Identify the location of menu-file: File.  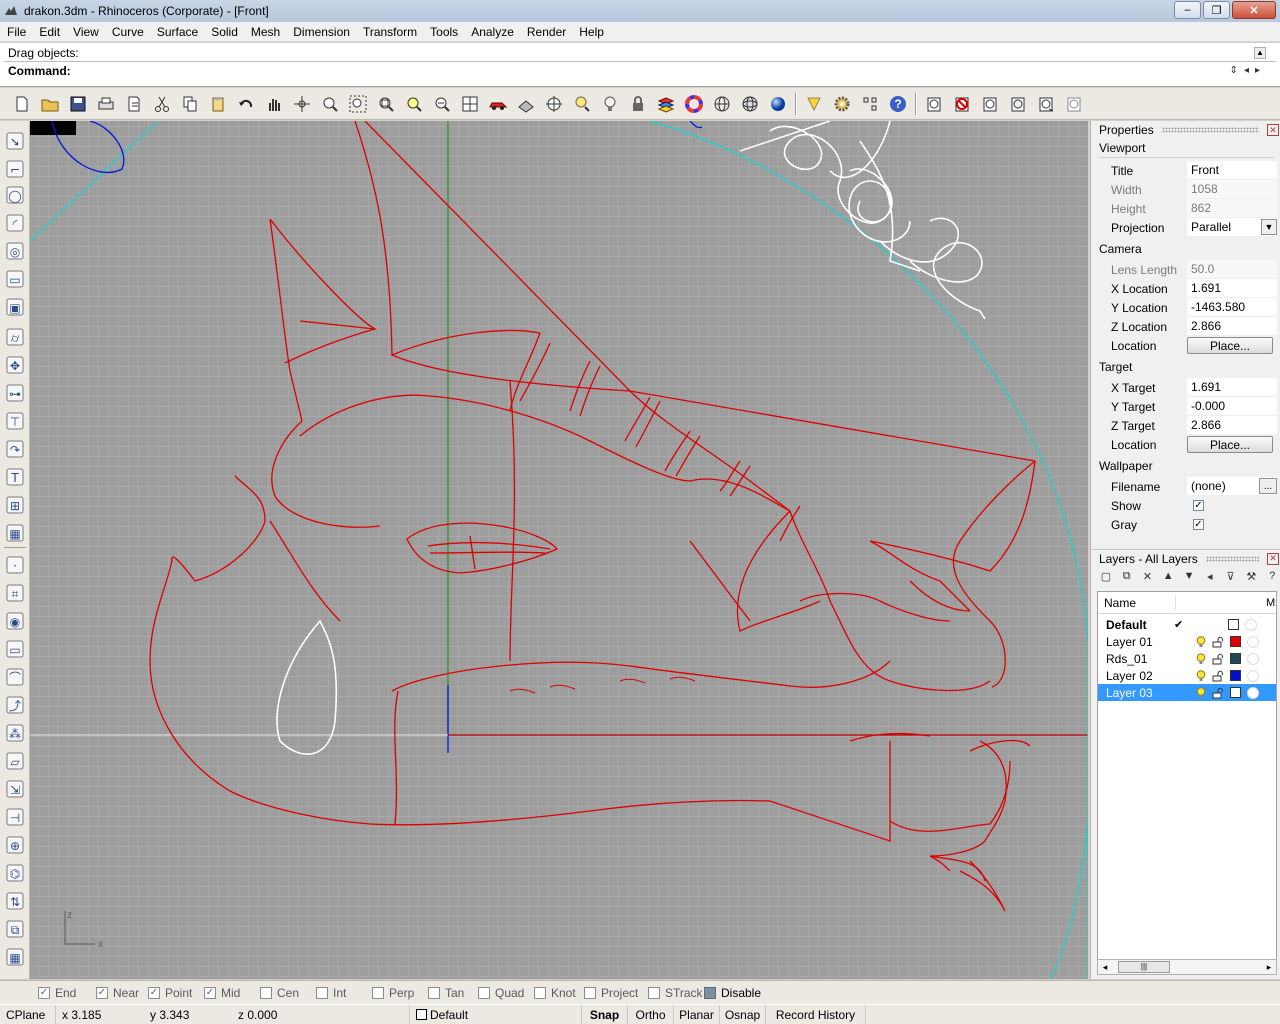
(16, 32).